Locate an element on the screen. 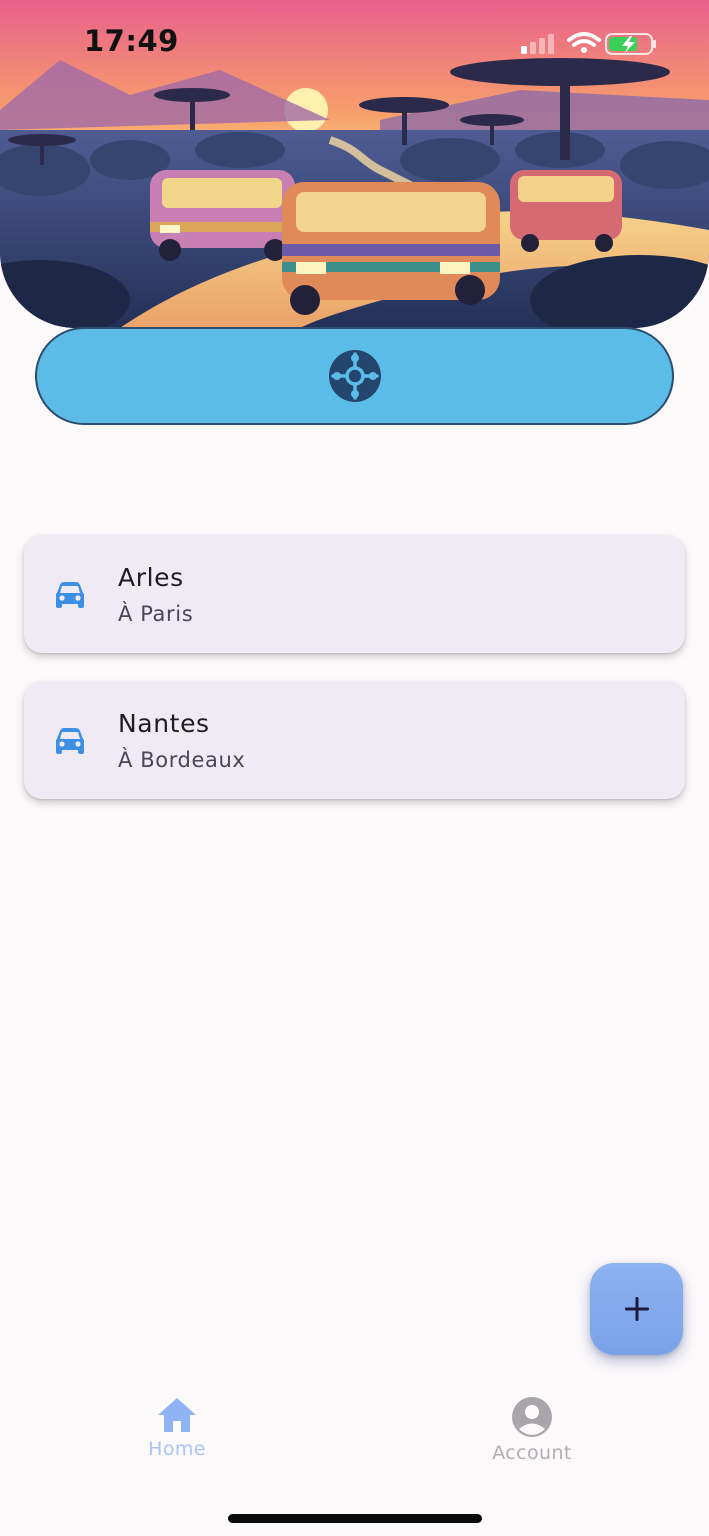 This screenshot has height=1536, width=709. nav-item-home: Home is located at coordinates (177, 1434).